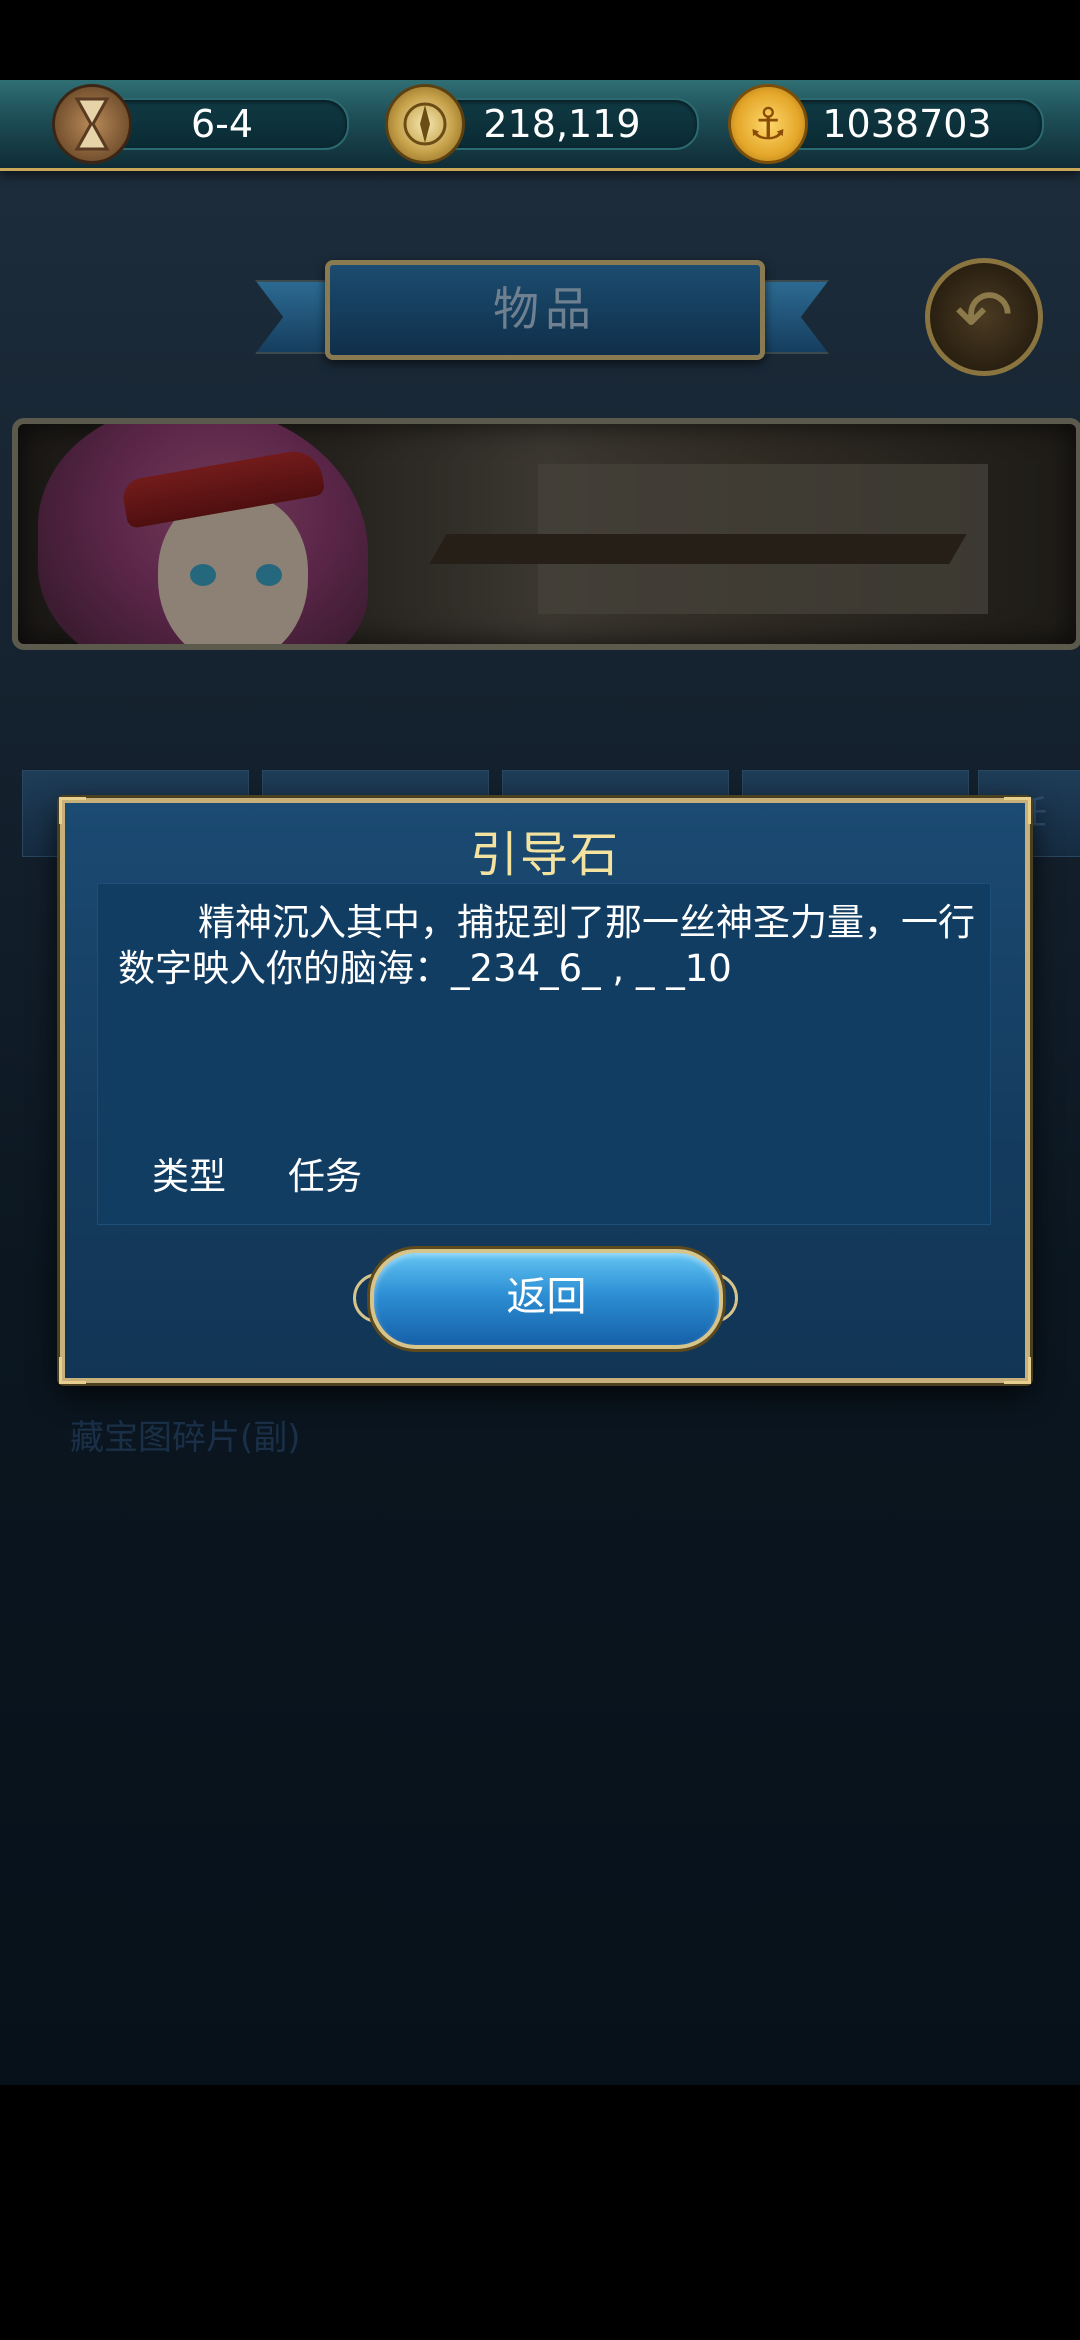 Image resolution: width=1080 pixels, height=2340 pixels. What do you see at coordinates (545, 310) in the screenshot?
I see `page-title: 物品` at bounding box center [545, 310].